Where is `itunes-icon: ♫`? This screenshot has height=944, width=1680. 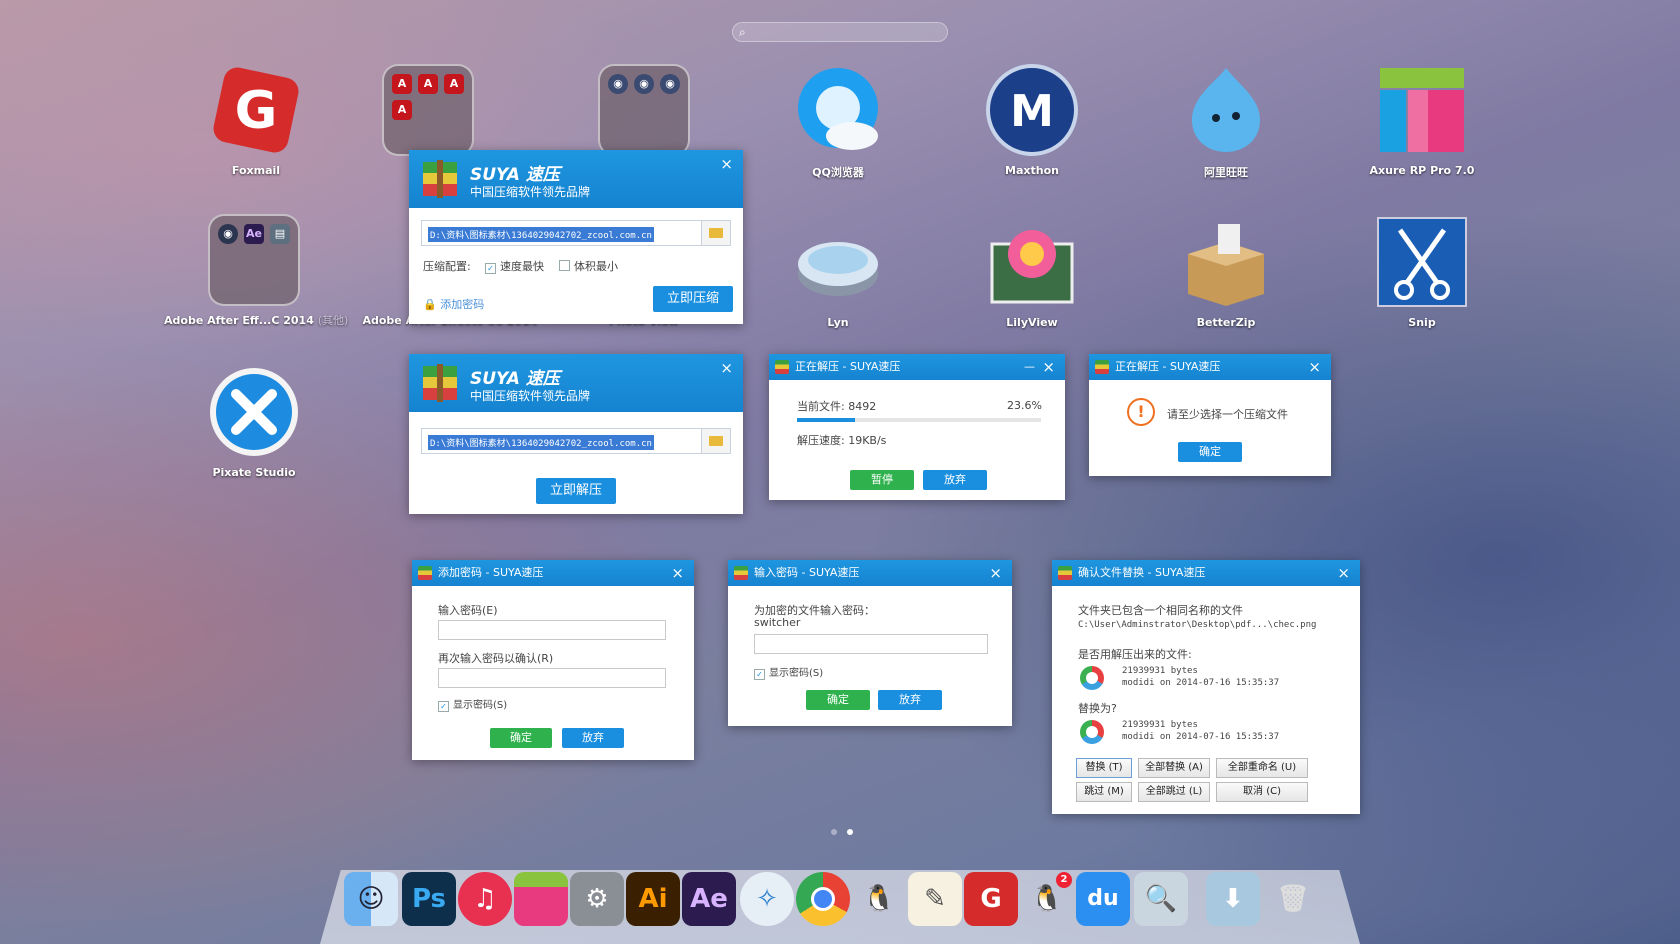
itunes-icon: ♫ is located at coordinates (485, 899).